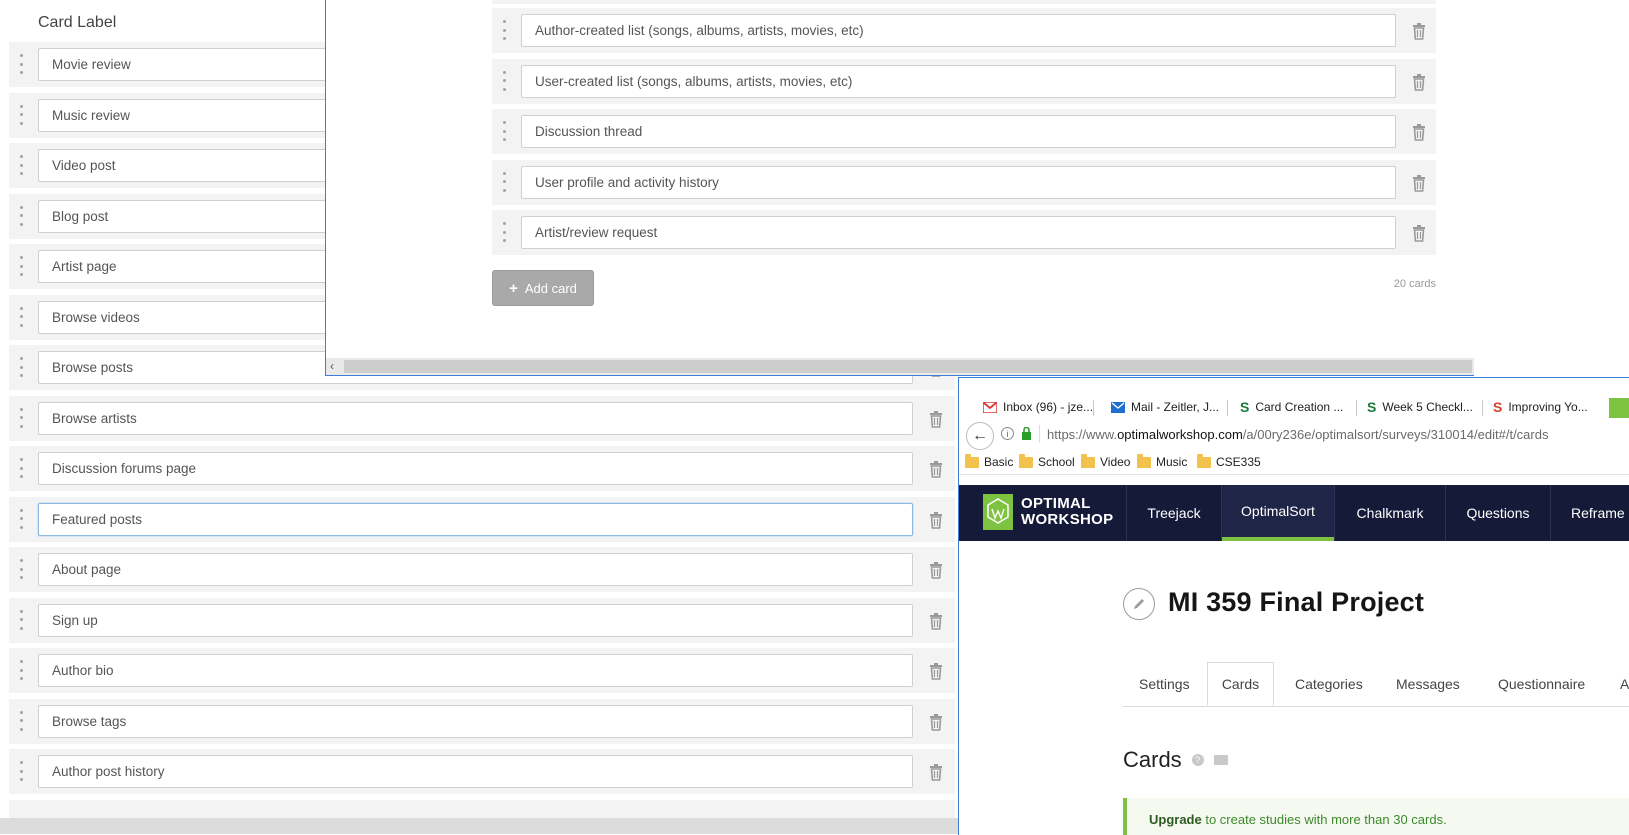 Image resolution: width=1629 pixels, height=835 pixels. Describe the element at coordinates (1174, 513) in the screenshot. I see `nav-treejack: Treejack` at that location.